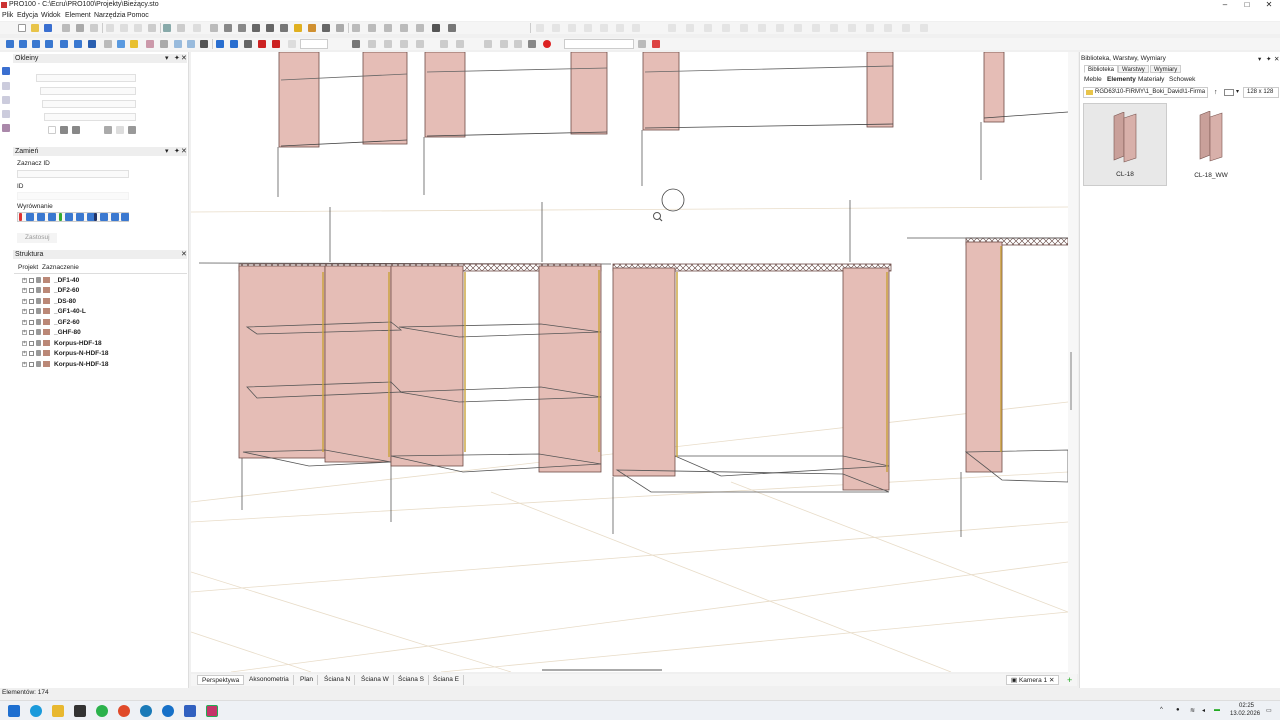  Describe the element at coordinates (191, 44) in the screenshot. I see `ortho-icon` at that location.